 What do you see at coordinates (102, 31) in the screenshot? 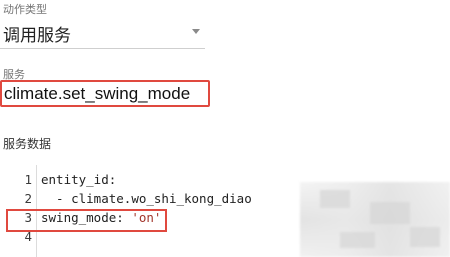
I see `action-type-select: 调用服务` at bounding box center [102, 31].